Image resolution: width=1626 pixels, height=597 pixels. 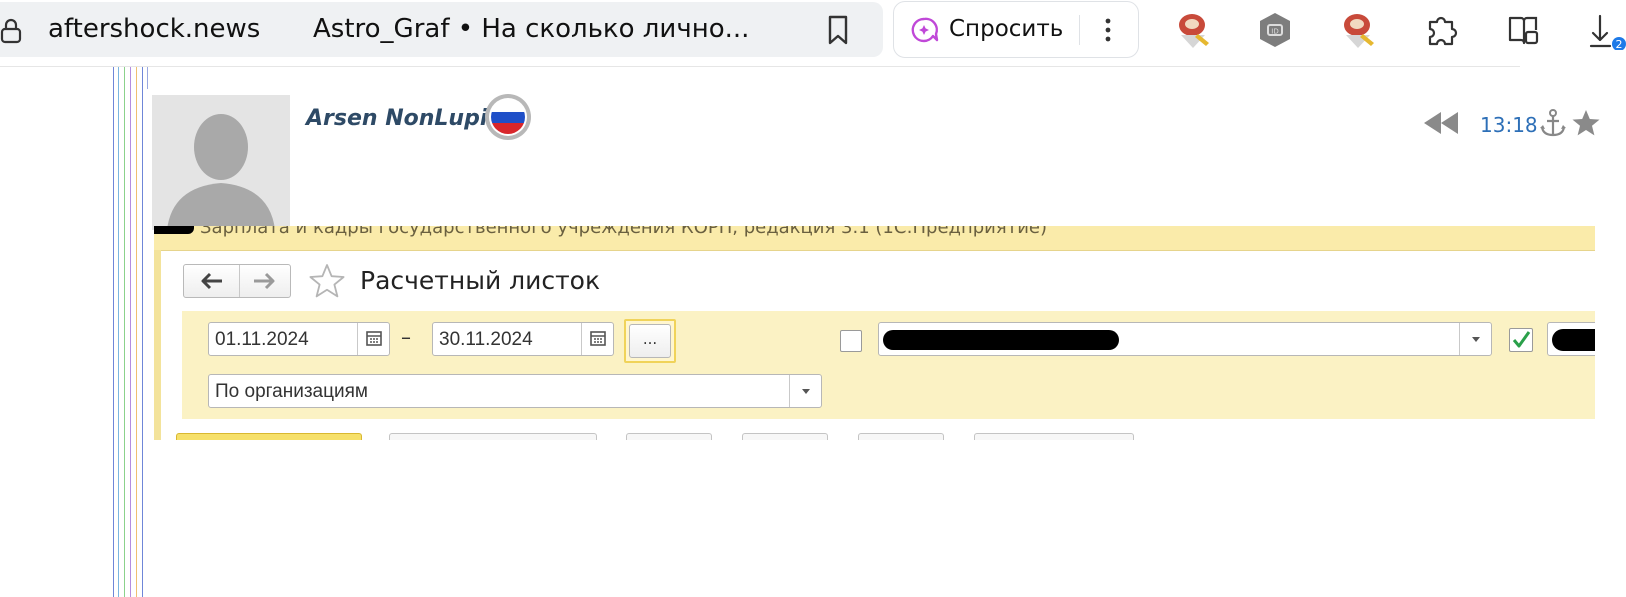 I want to click on option-checkbox, so click(x=1521, y=340).